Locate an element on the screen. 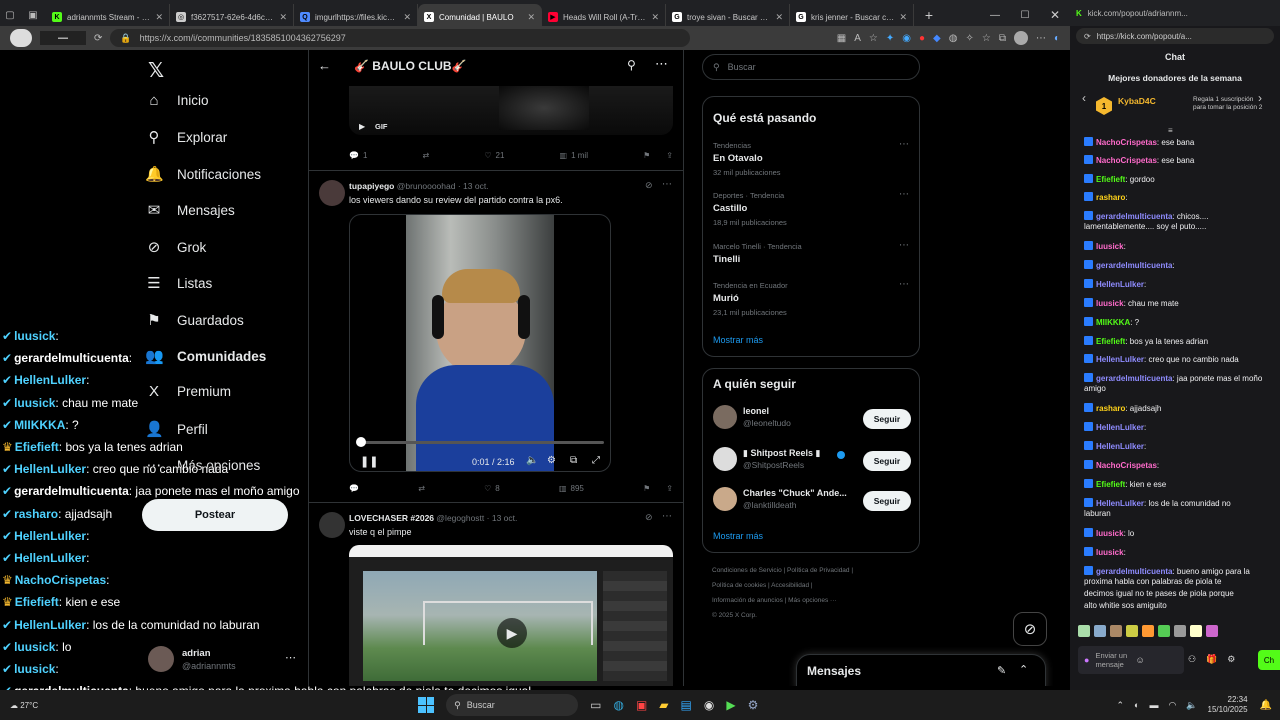 Image resolution: width=1280 pixels, height=720 pixels. kick-settings-icon: ⚙ is located at coordinates (1231, 659).